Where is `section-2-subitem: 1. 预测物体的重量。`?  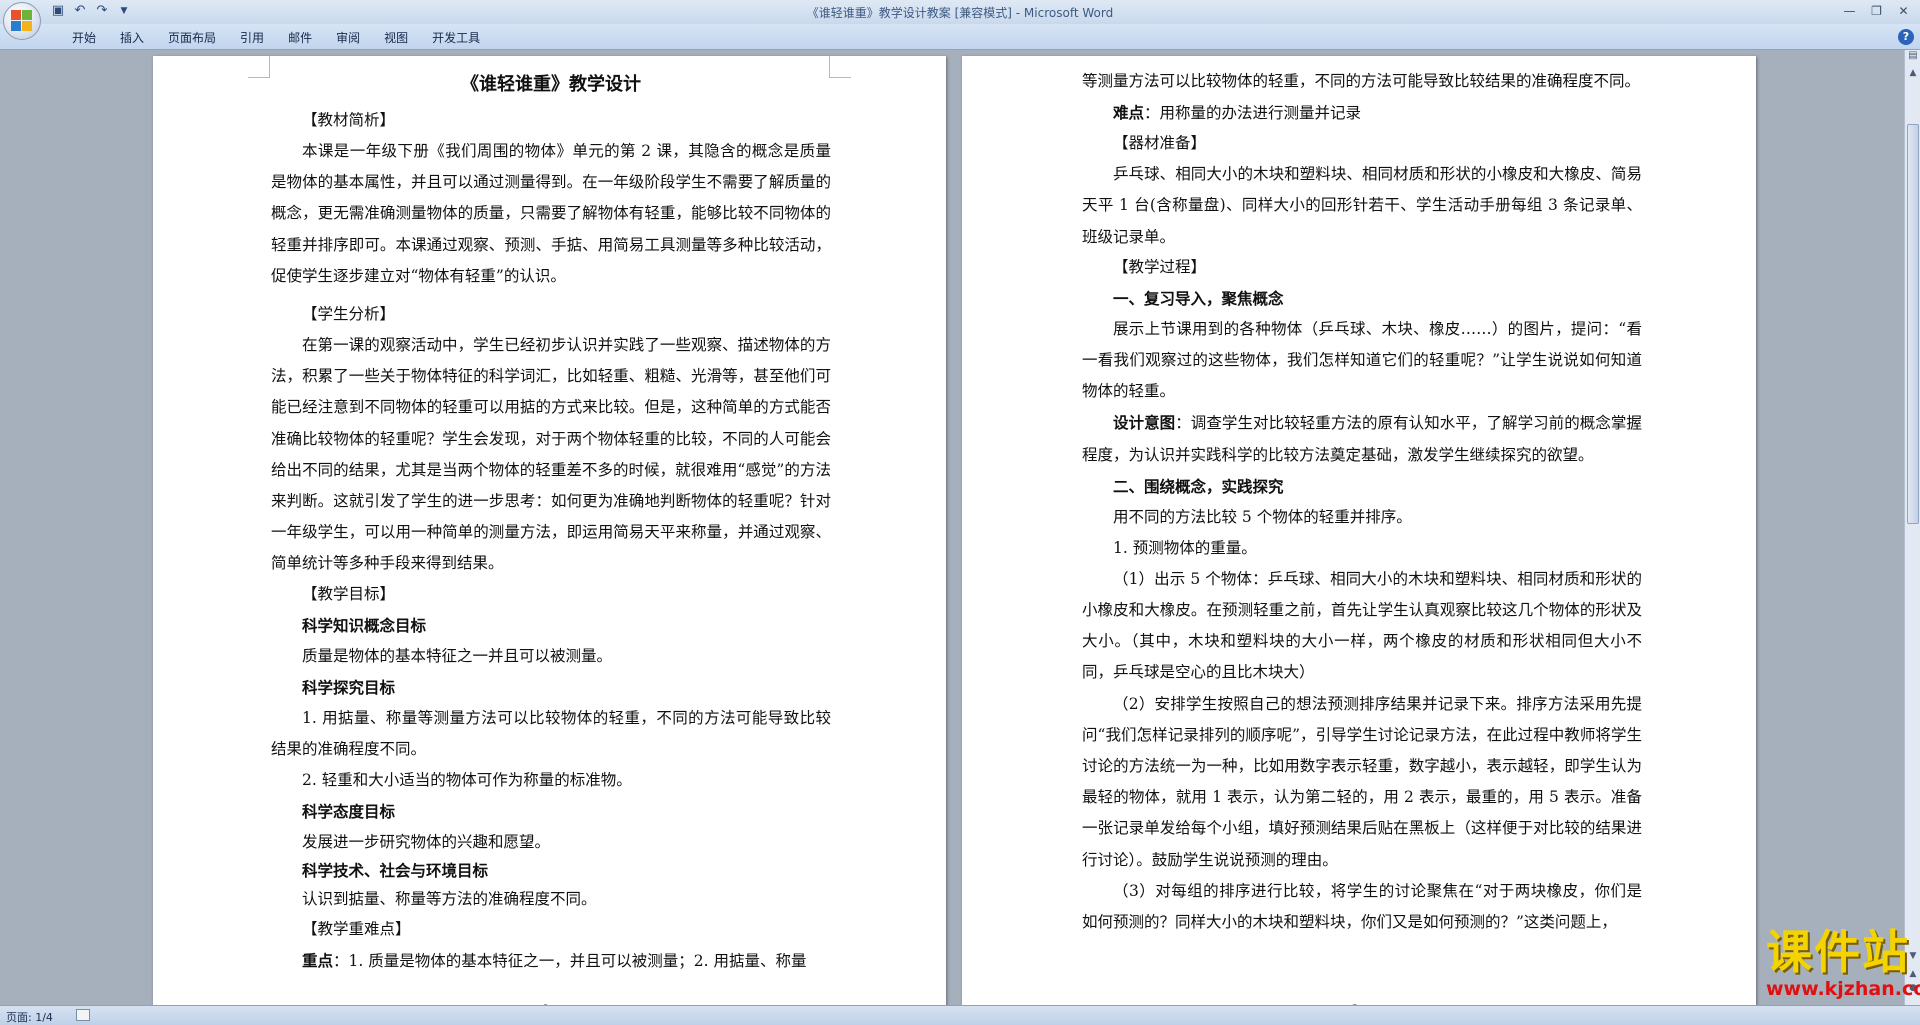
section-2-subitem: 1. 预测物体的重量。 is located at coordinates (1185, 547).